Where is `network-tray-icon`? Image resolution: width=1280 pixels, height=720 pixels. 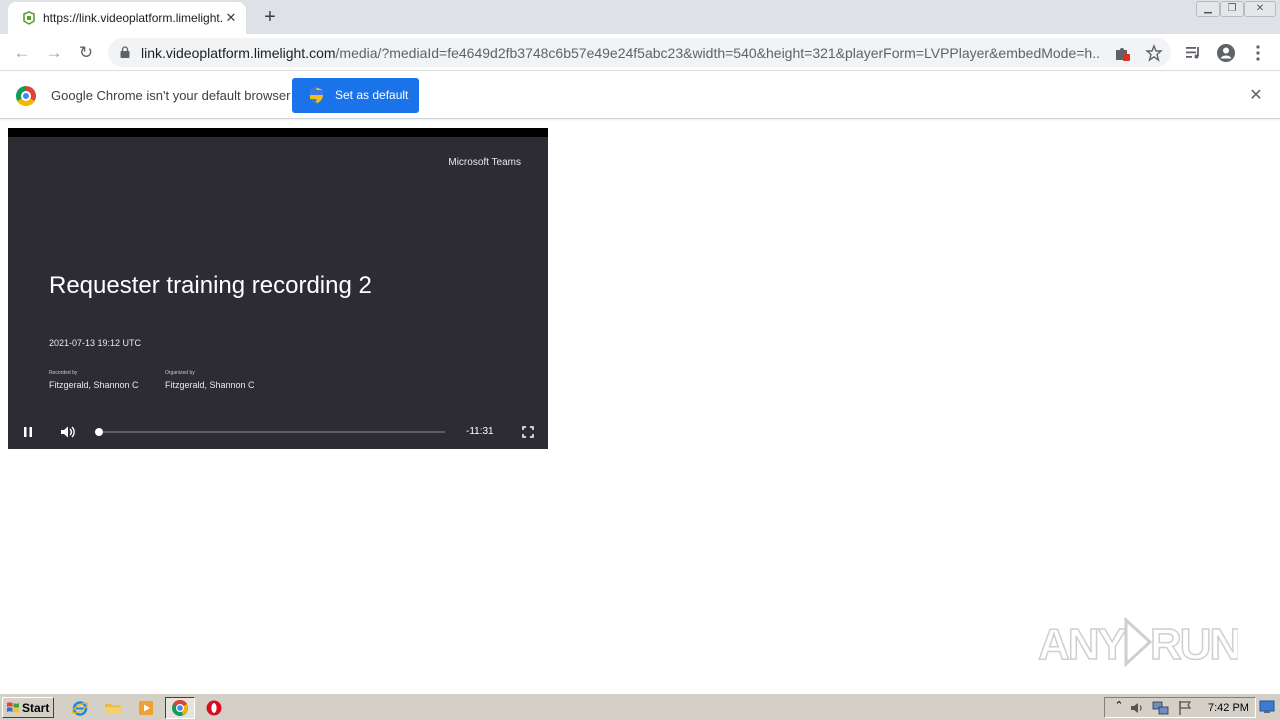
network-tray-icon is located at coordinates (1161, 708).